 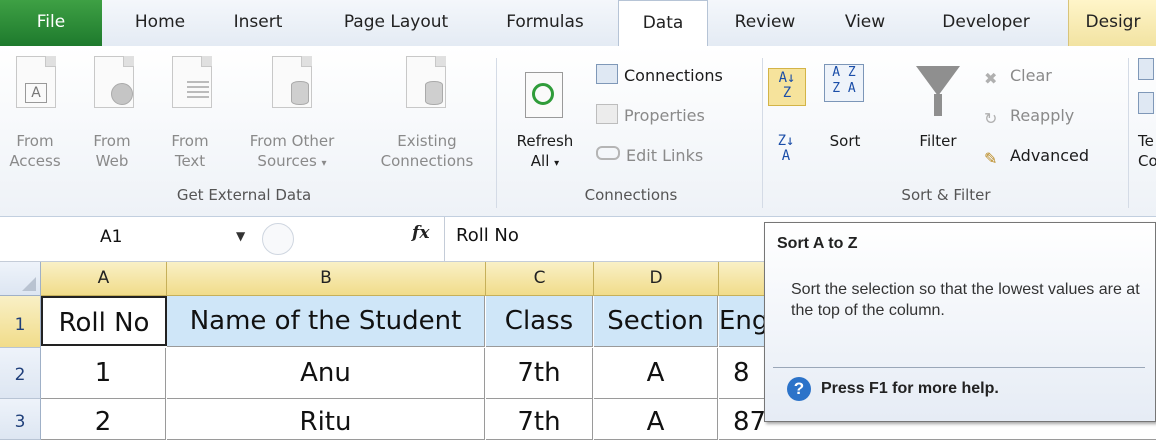 What do you see at coordinates (1145, 117) in the screenshot?
I see `text-to-columns-button: Te Co` at bounding box center [1145, 117].